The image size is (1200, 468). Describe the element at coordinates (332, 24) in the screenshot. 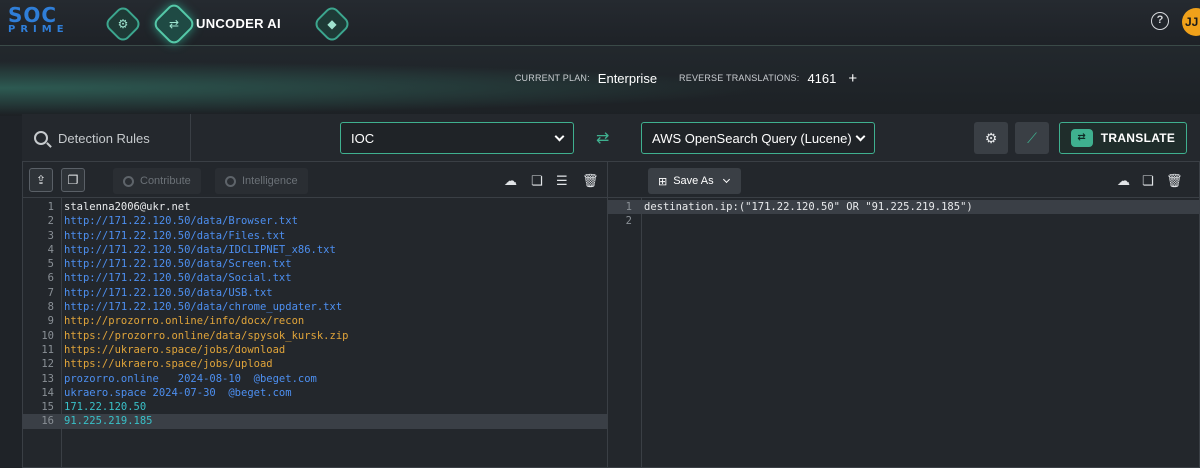

I see `shield-icon: ◆` at that location.